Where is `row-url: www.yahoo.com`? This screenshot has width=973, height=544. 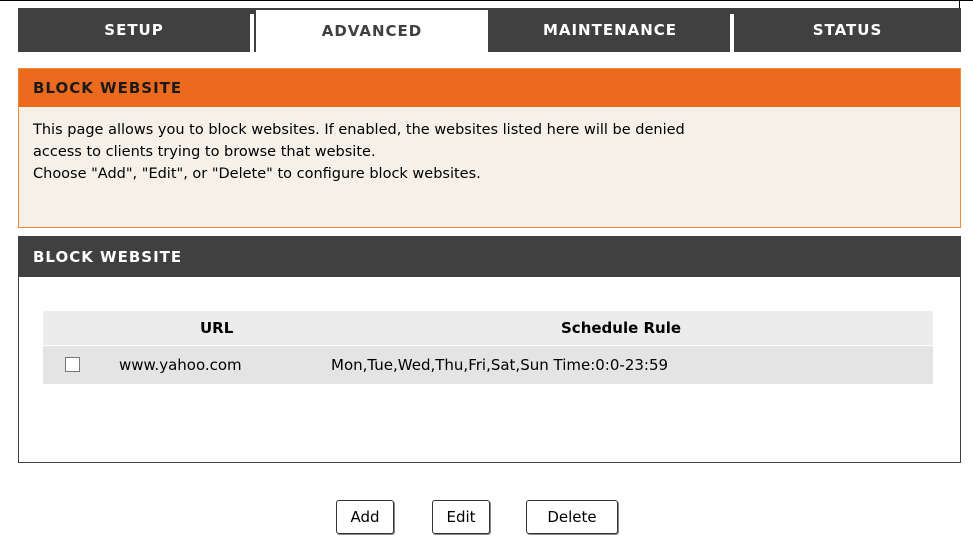
row-url: www.yahoo.com is located at coordinates (180, 365).